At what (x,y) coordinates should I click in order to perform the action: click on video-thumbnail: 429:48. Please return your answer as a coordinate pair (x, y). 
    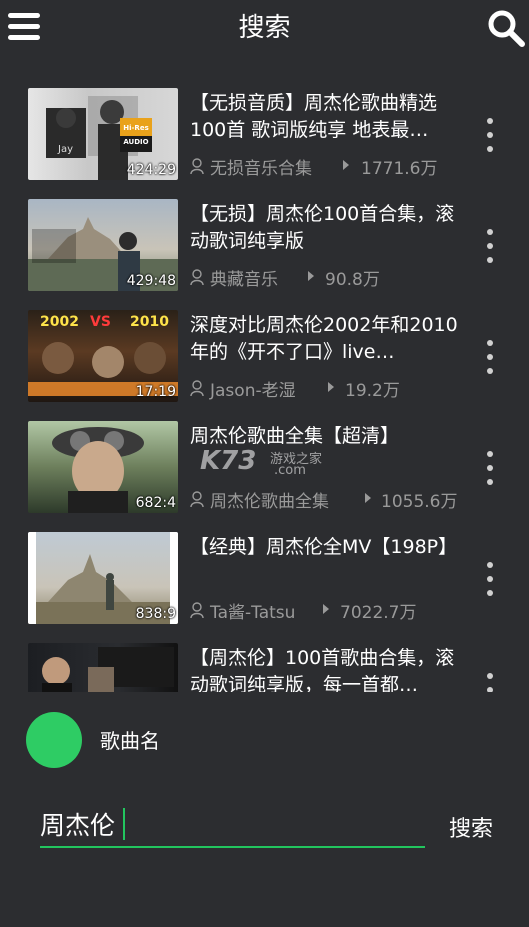
    Looking at the image, I should click on (103, 245).